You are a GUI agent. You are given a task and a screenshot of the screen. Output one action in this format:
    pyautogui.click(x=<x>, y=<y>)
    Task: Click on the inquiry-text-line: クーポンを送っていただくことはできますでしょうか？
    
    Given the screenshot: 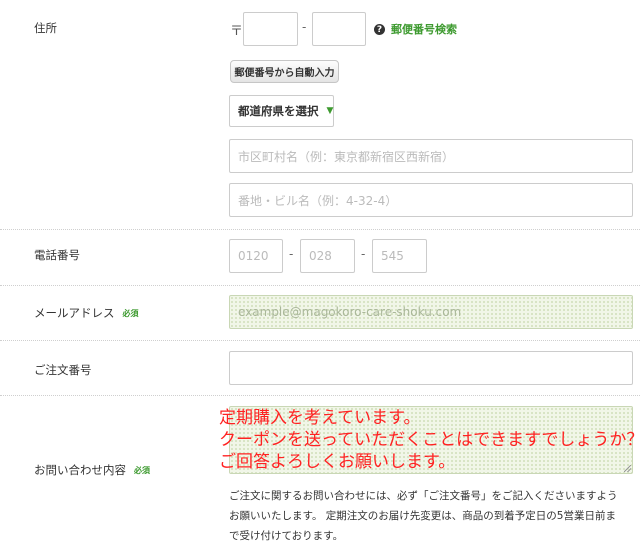 What is the action you would take?
    pyautogui.click(x=429, y=440)
    